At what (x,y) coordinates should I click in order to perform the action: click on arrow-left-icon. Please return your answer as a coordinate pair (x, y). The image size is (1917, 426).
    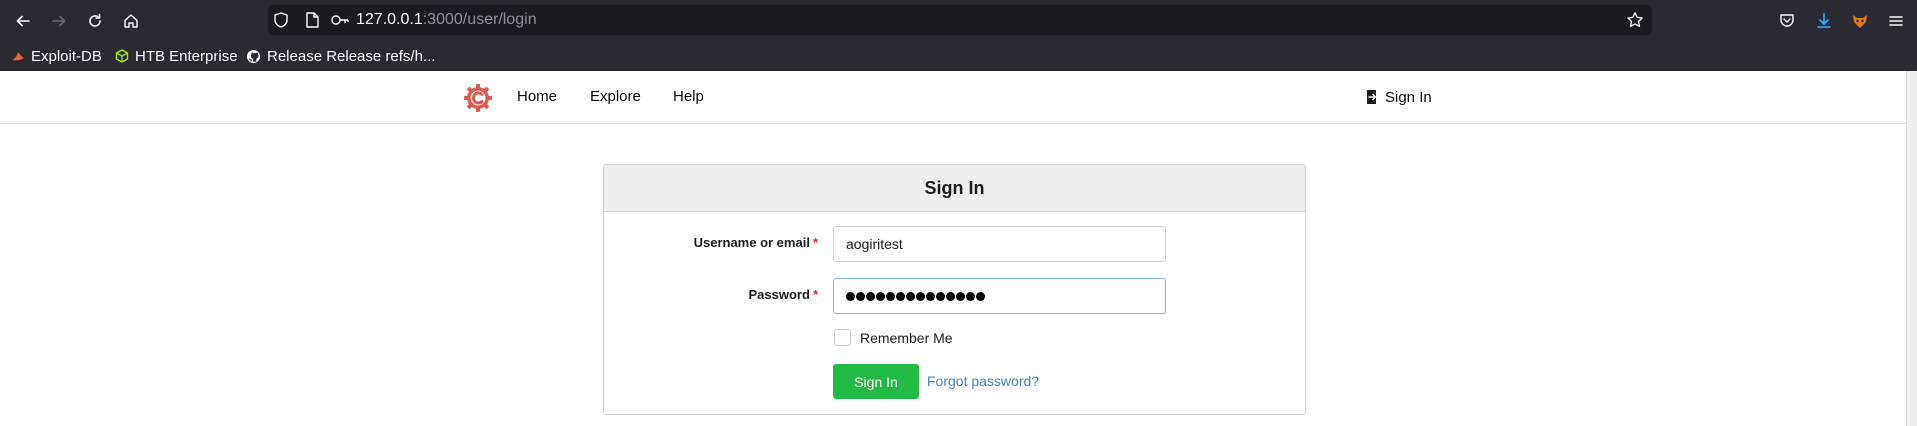
    Looking at the image, I should click on (23, 21).